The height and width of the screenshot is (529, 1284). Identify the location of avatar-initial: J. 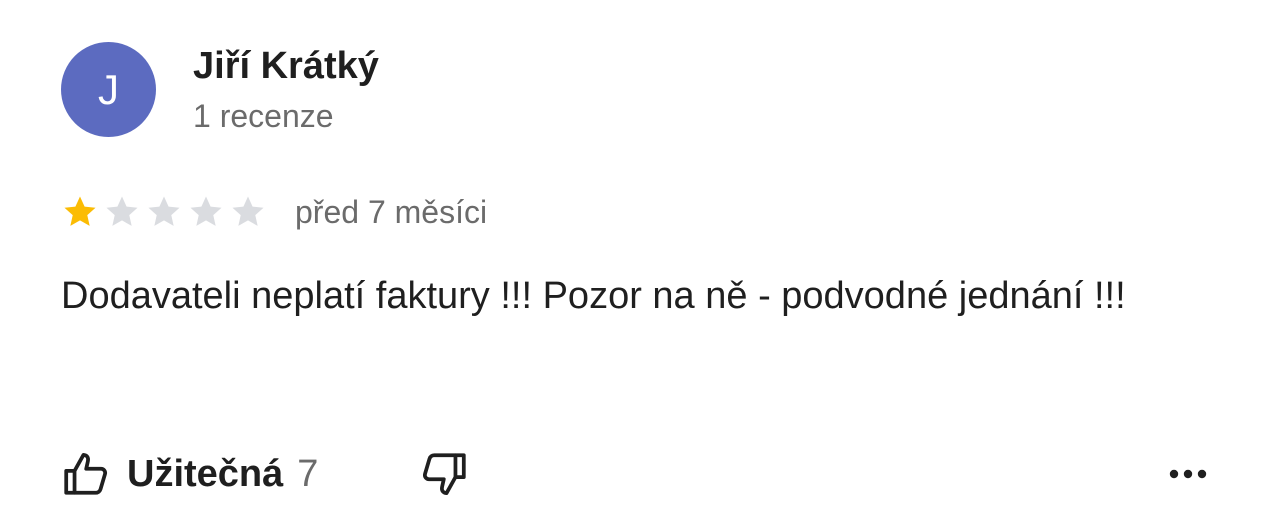
(108, 89).